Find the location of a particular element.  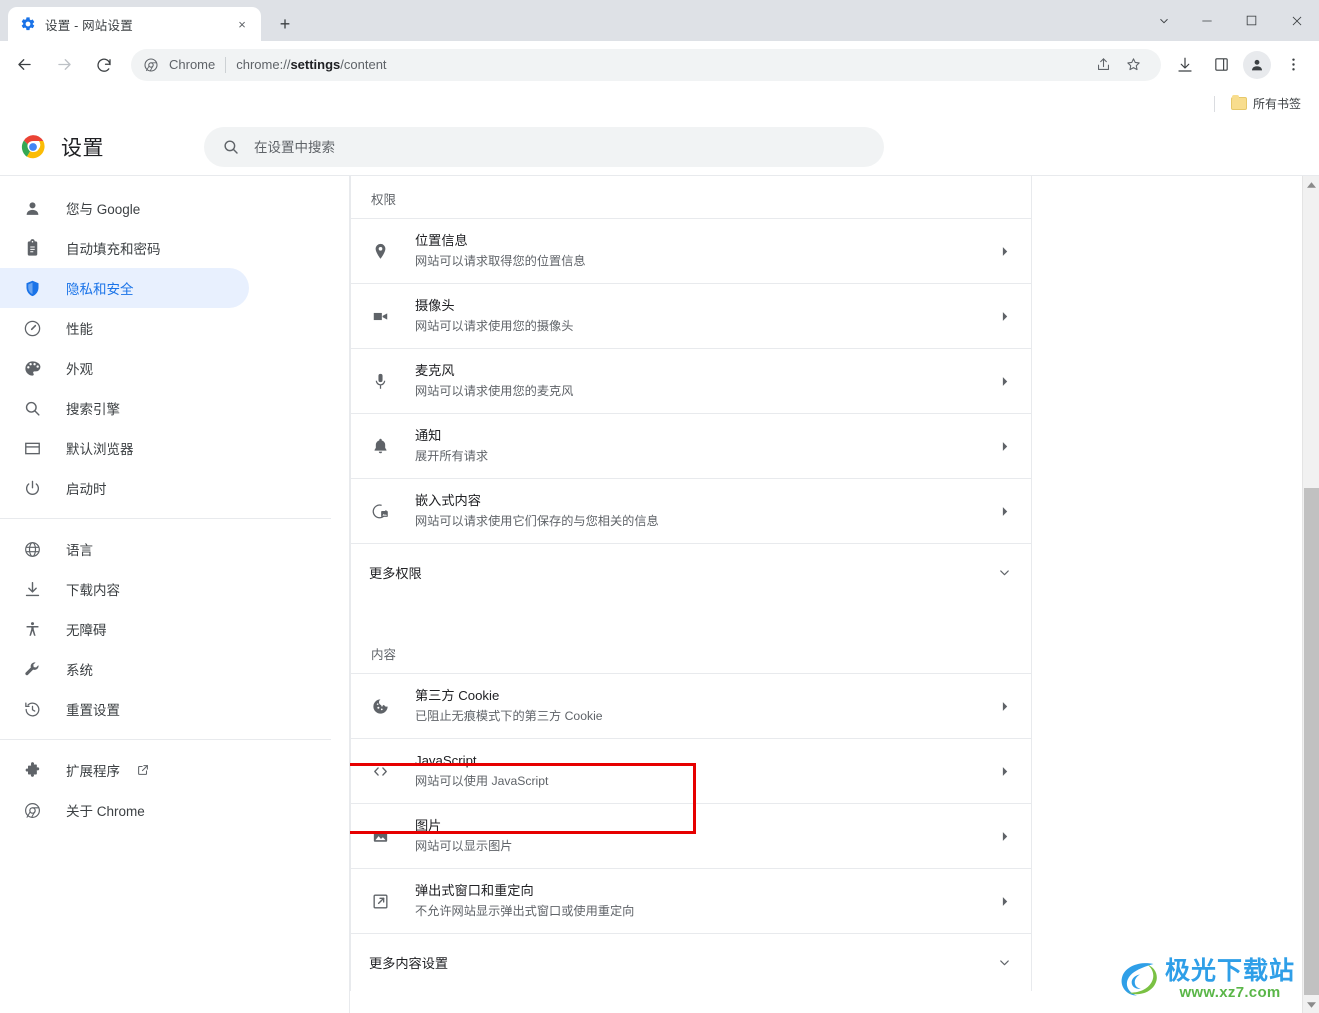

bookmark-bar: 所有书签 is located at coordinates (659, 103).